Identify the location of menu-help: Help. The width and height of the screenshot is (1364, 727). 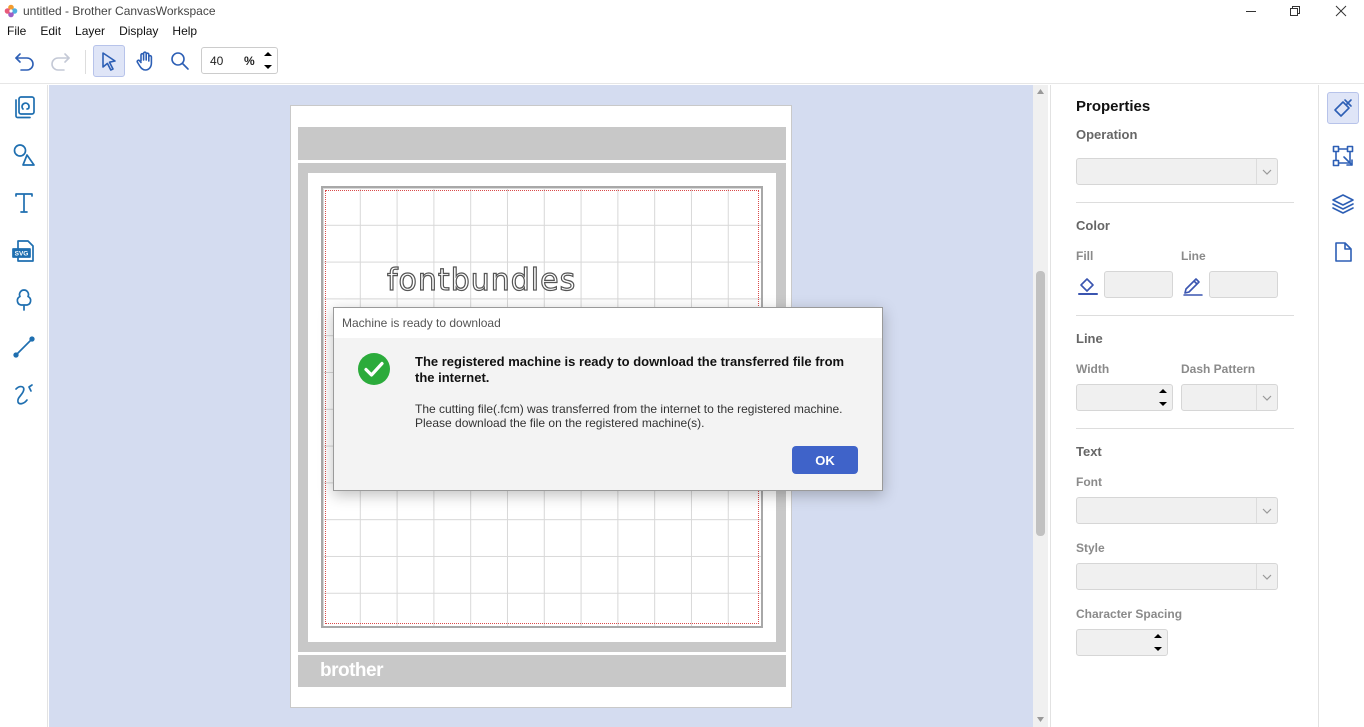
(184, 31).